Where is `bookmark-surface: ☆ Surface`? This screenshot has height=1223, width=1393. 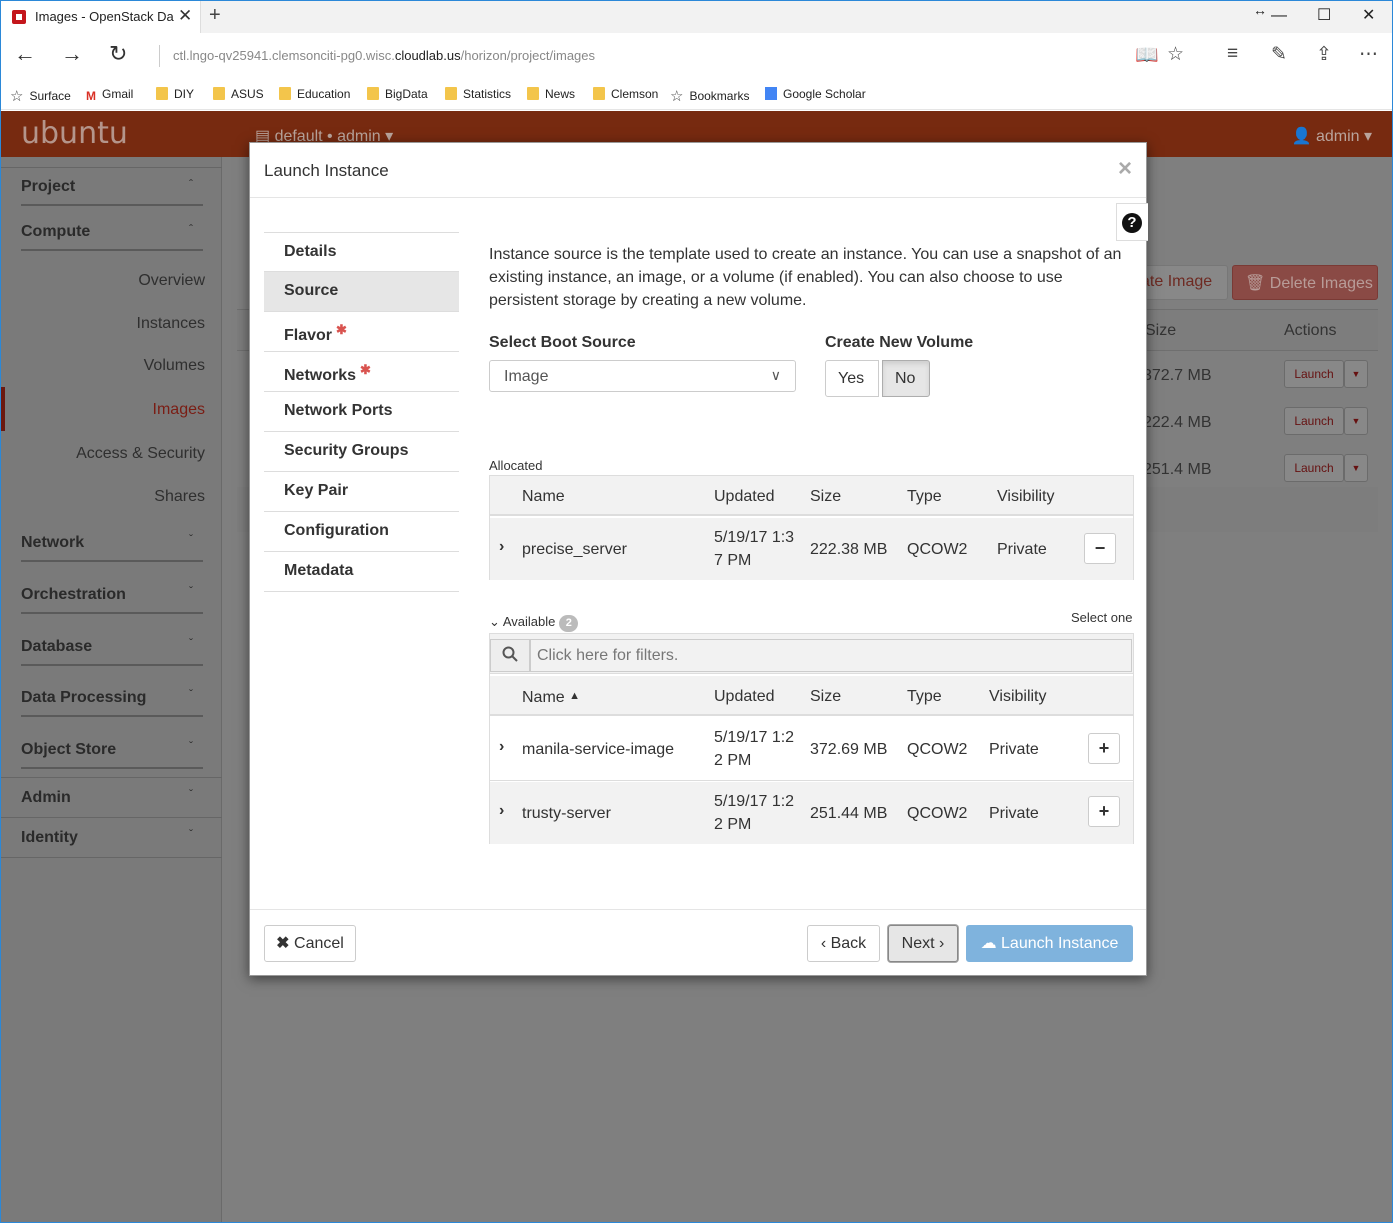
bookmark-surface: ☆ Surface is located at coordinates (40, 96).